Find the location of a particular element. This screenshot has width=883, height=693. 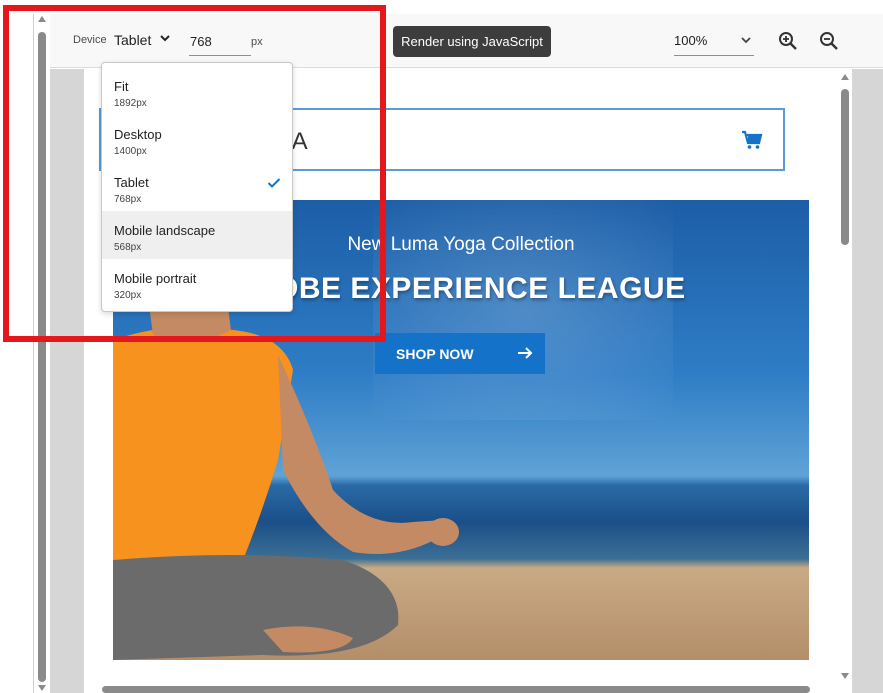

device-option-tablet: Tablet 768px is located at coordinates (197, 187).